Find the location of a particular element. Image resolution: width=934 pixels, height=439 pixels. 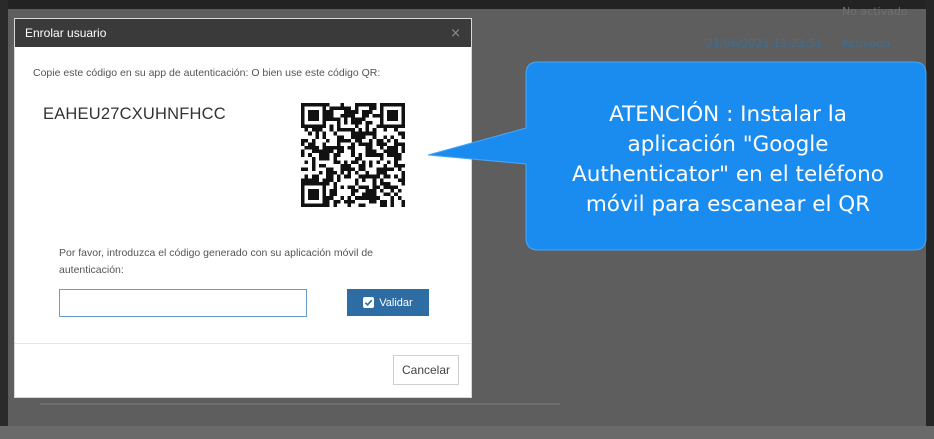

background-status-inactive: No activado is located at coordinates (875, 11).